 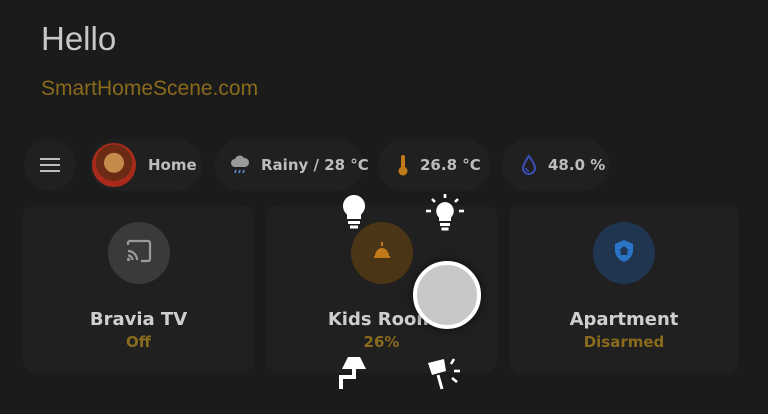 I want to click on weather-chip: Rainy / 28 °C, so click(x=292, y=165).